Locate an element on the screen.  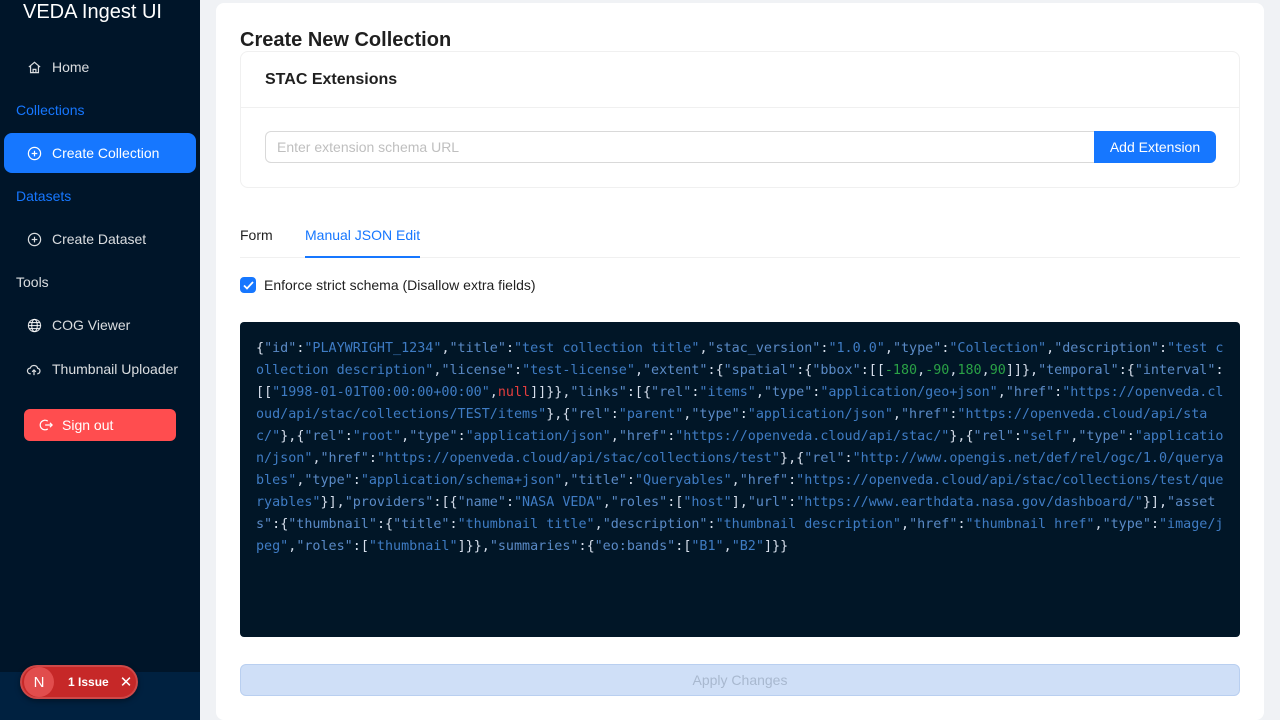
nav-item-thumbnail-uploader: Thumbnail Uploader is located at coordinates (100, 369).